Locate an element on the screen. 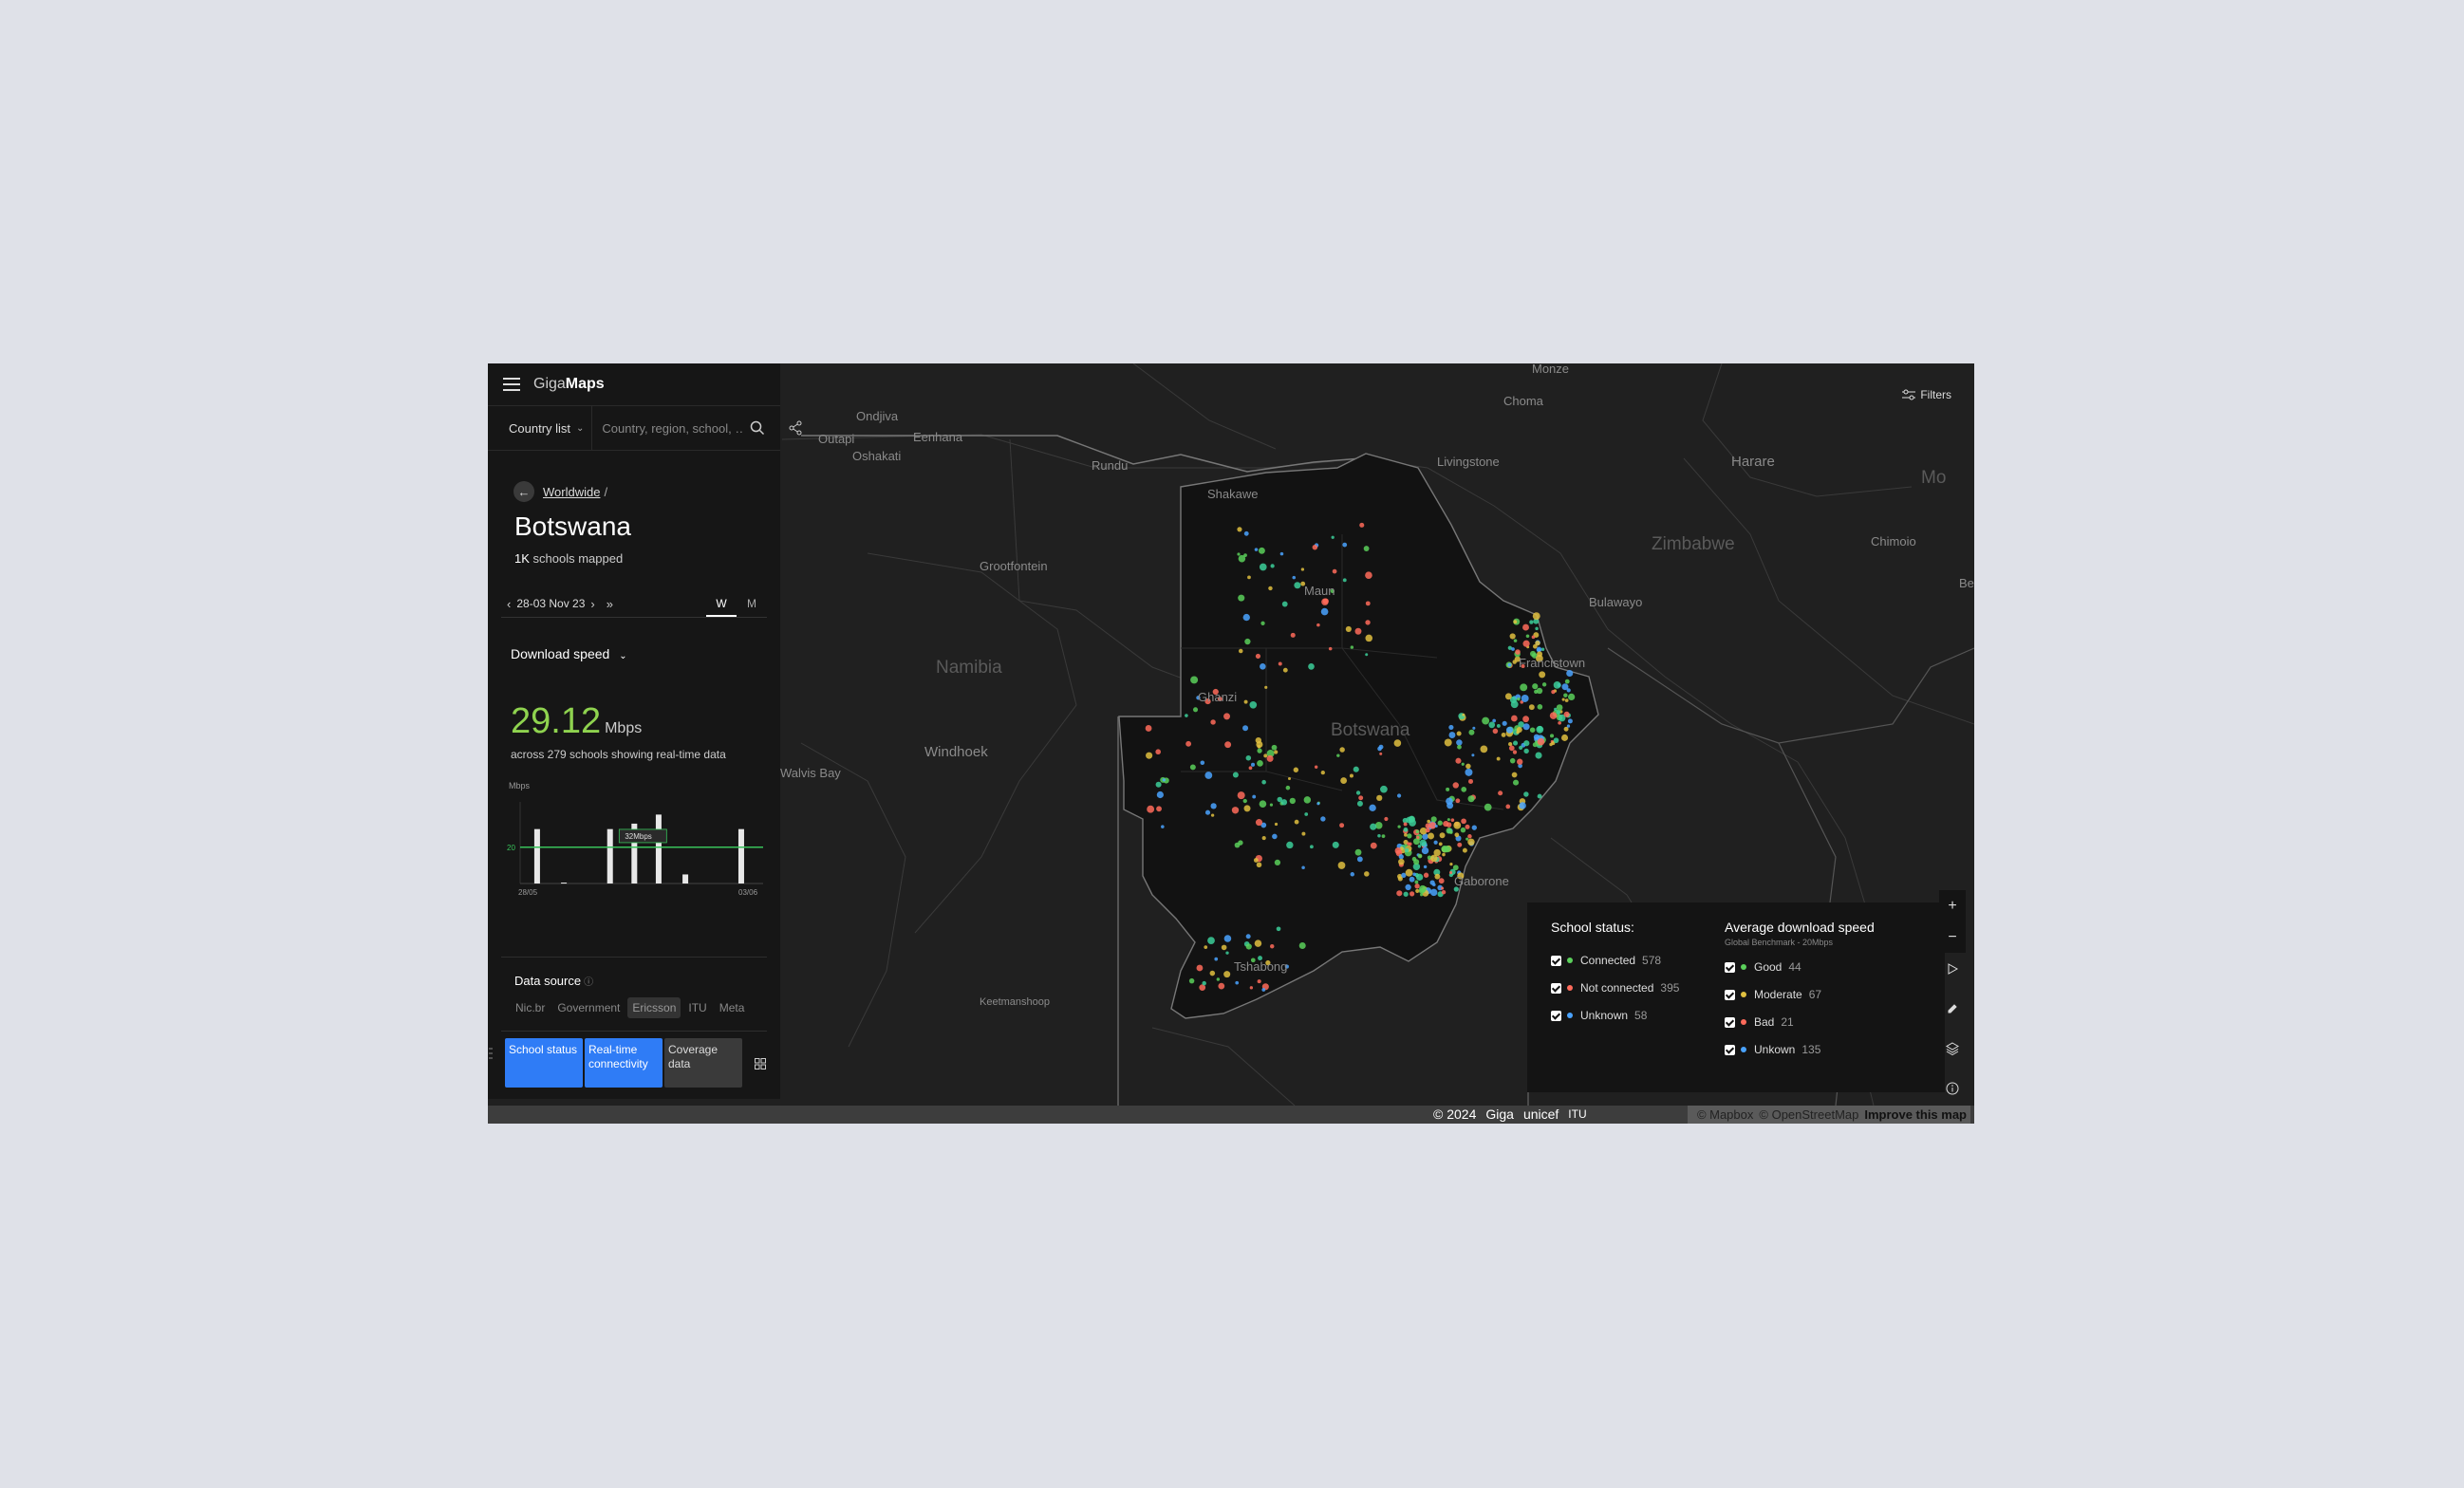  legend-item-good: Good 44 is located at coordinates (1800, 967).